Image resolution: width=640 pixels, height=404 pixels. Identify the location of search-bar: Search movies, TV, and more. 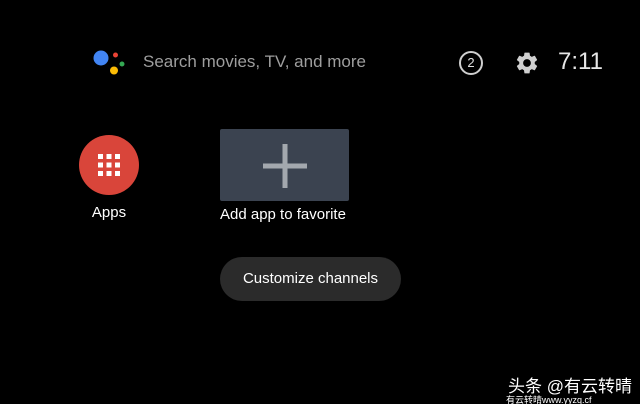
(254, 62).